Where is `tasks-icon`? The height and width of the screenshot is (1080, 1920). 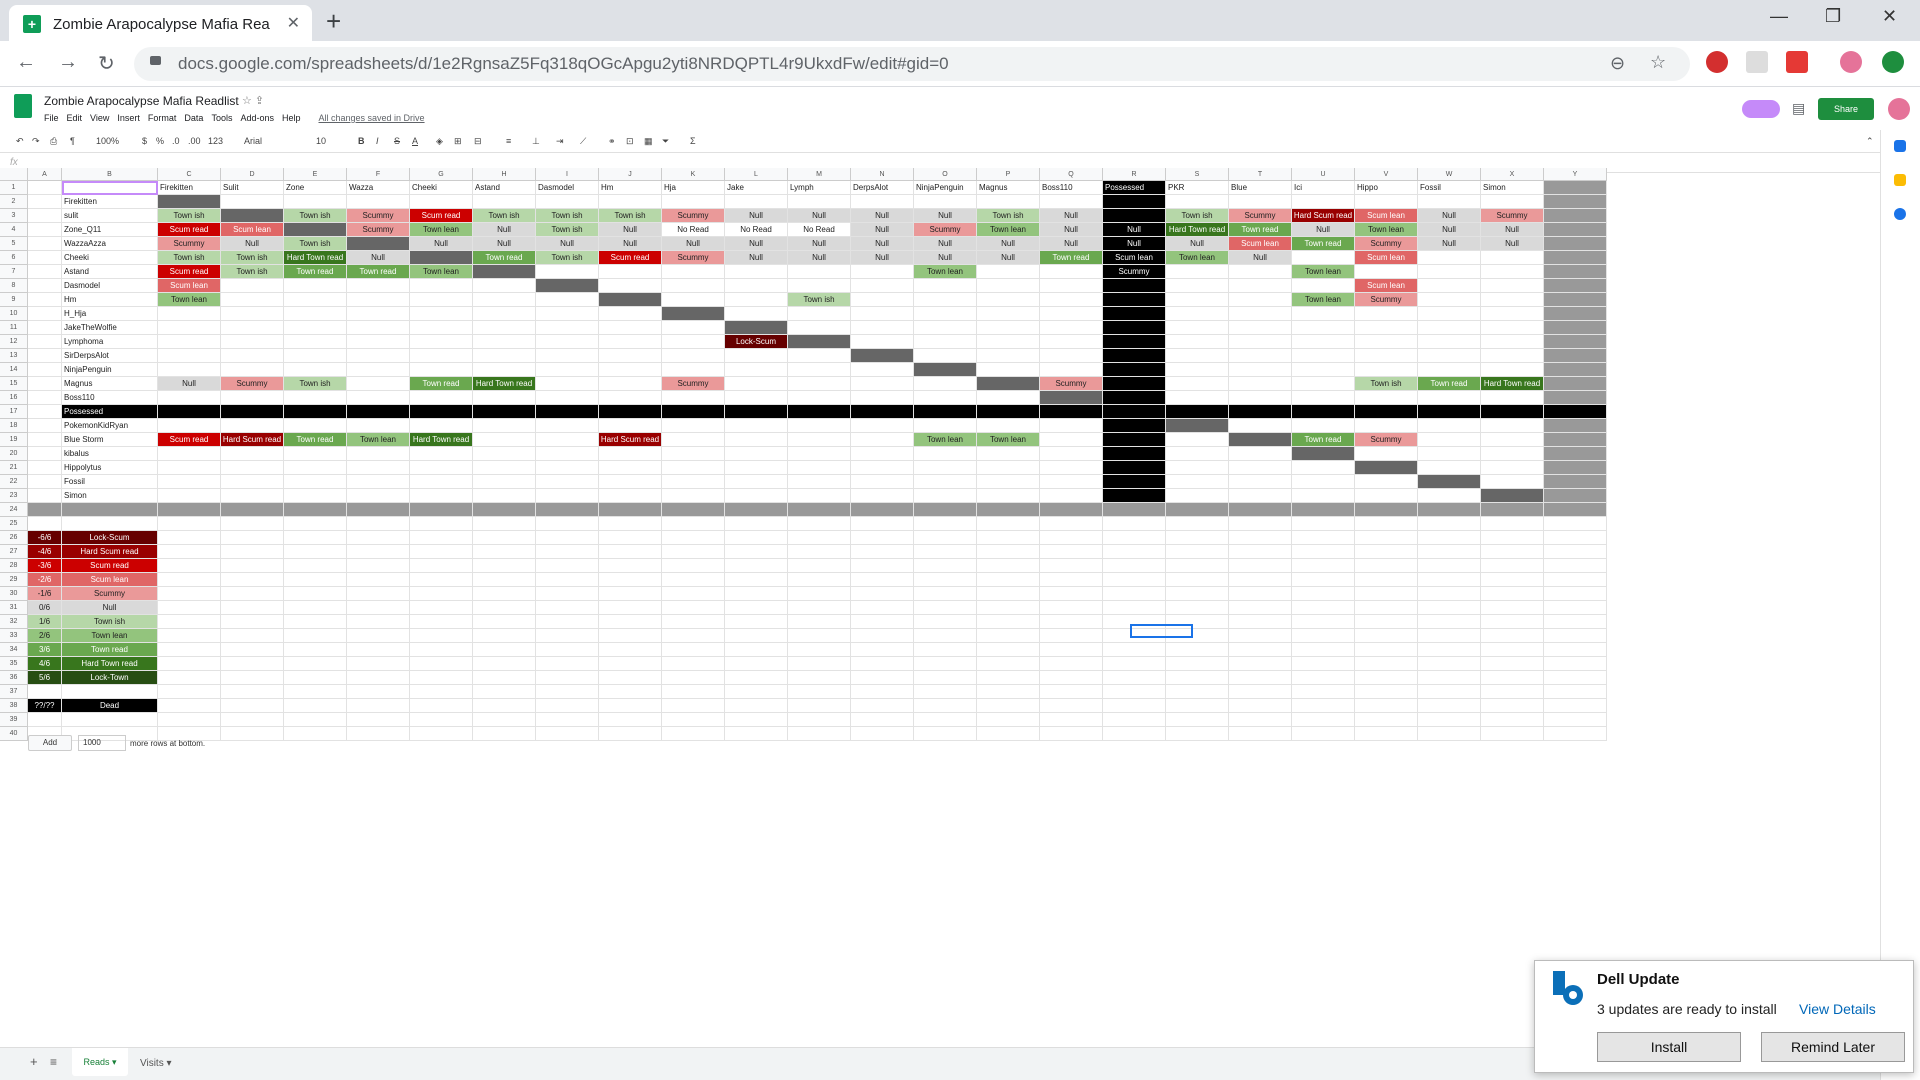 tasks-icon is located at coordinates (1900, 214).